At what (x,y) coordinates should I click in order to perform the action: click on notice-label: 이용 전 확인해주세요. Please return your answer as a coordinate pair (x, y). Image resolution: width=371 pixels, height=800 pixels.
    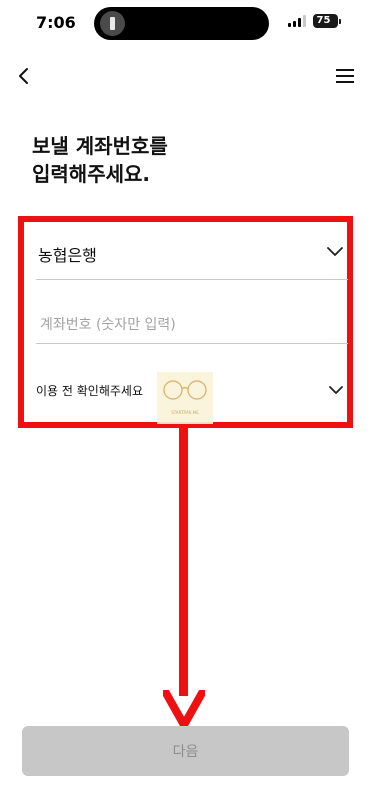
    Looking at the image, I should click on (89, 391).